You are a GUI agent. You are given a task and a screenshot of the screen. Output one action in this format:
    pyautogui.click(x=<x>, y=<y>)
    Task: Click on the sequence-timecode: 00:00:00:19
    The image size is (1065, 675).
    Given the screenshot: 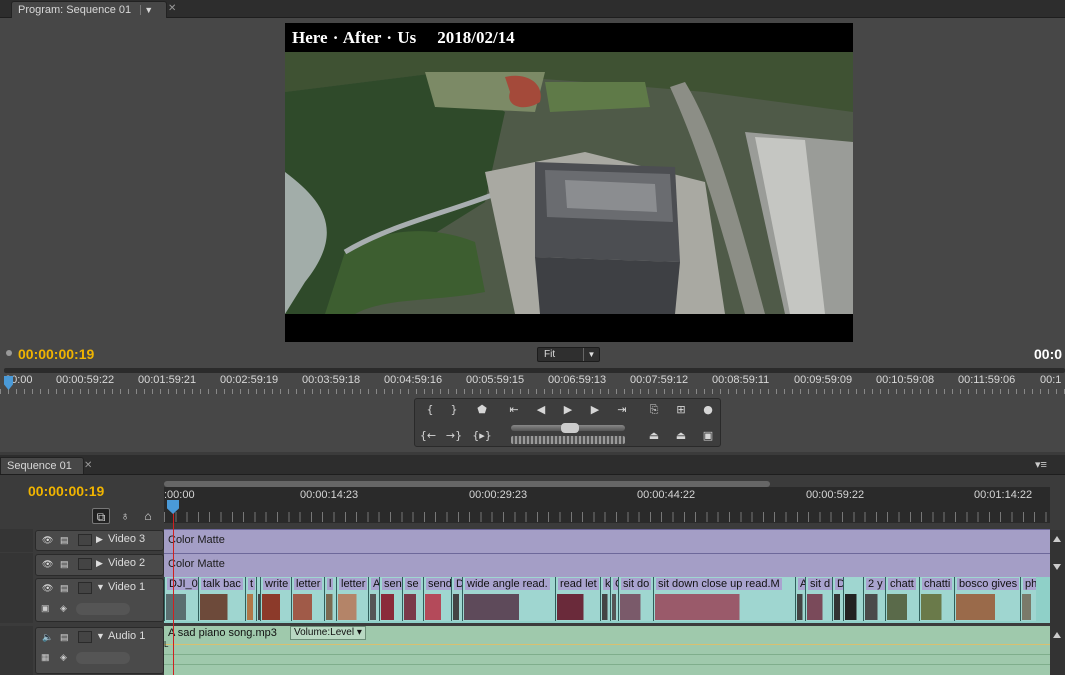 What is the action you would take?
    pyautogui.click(x=66, y=491)
    